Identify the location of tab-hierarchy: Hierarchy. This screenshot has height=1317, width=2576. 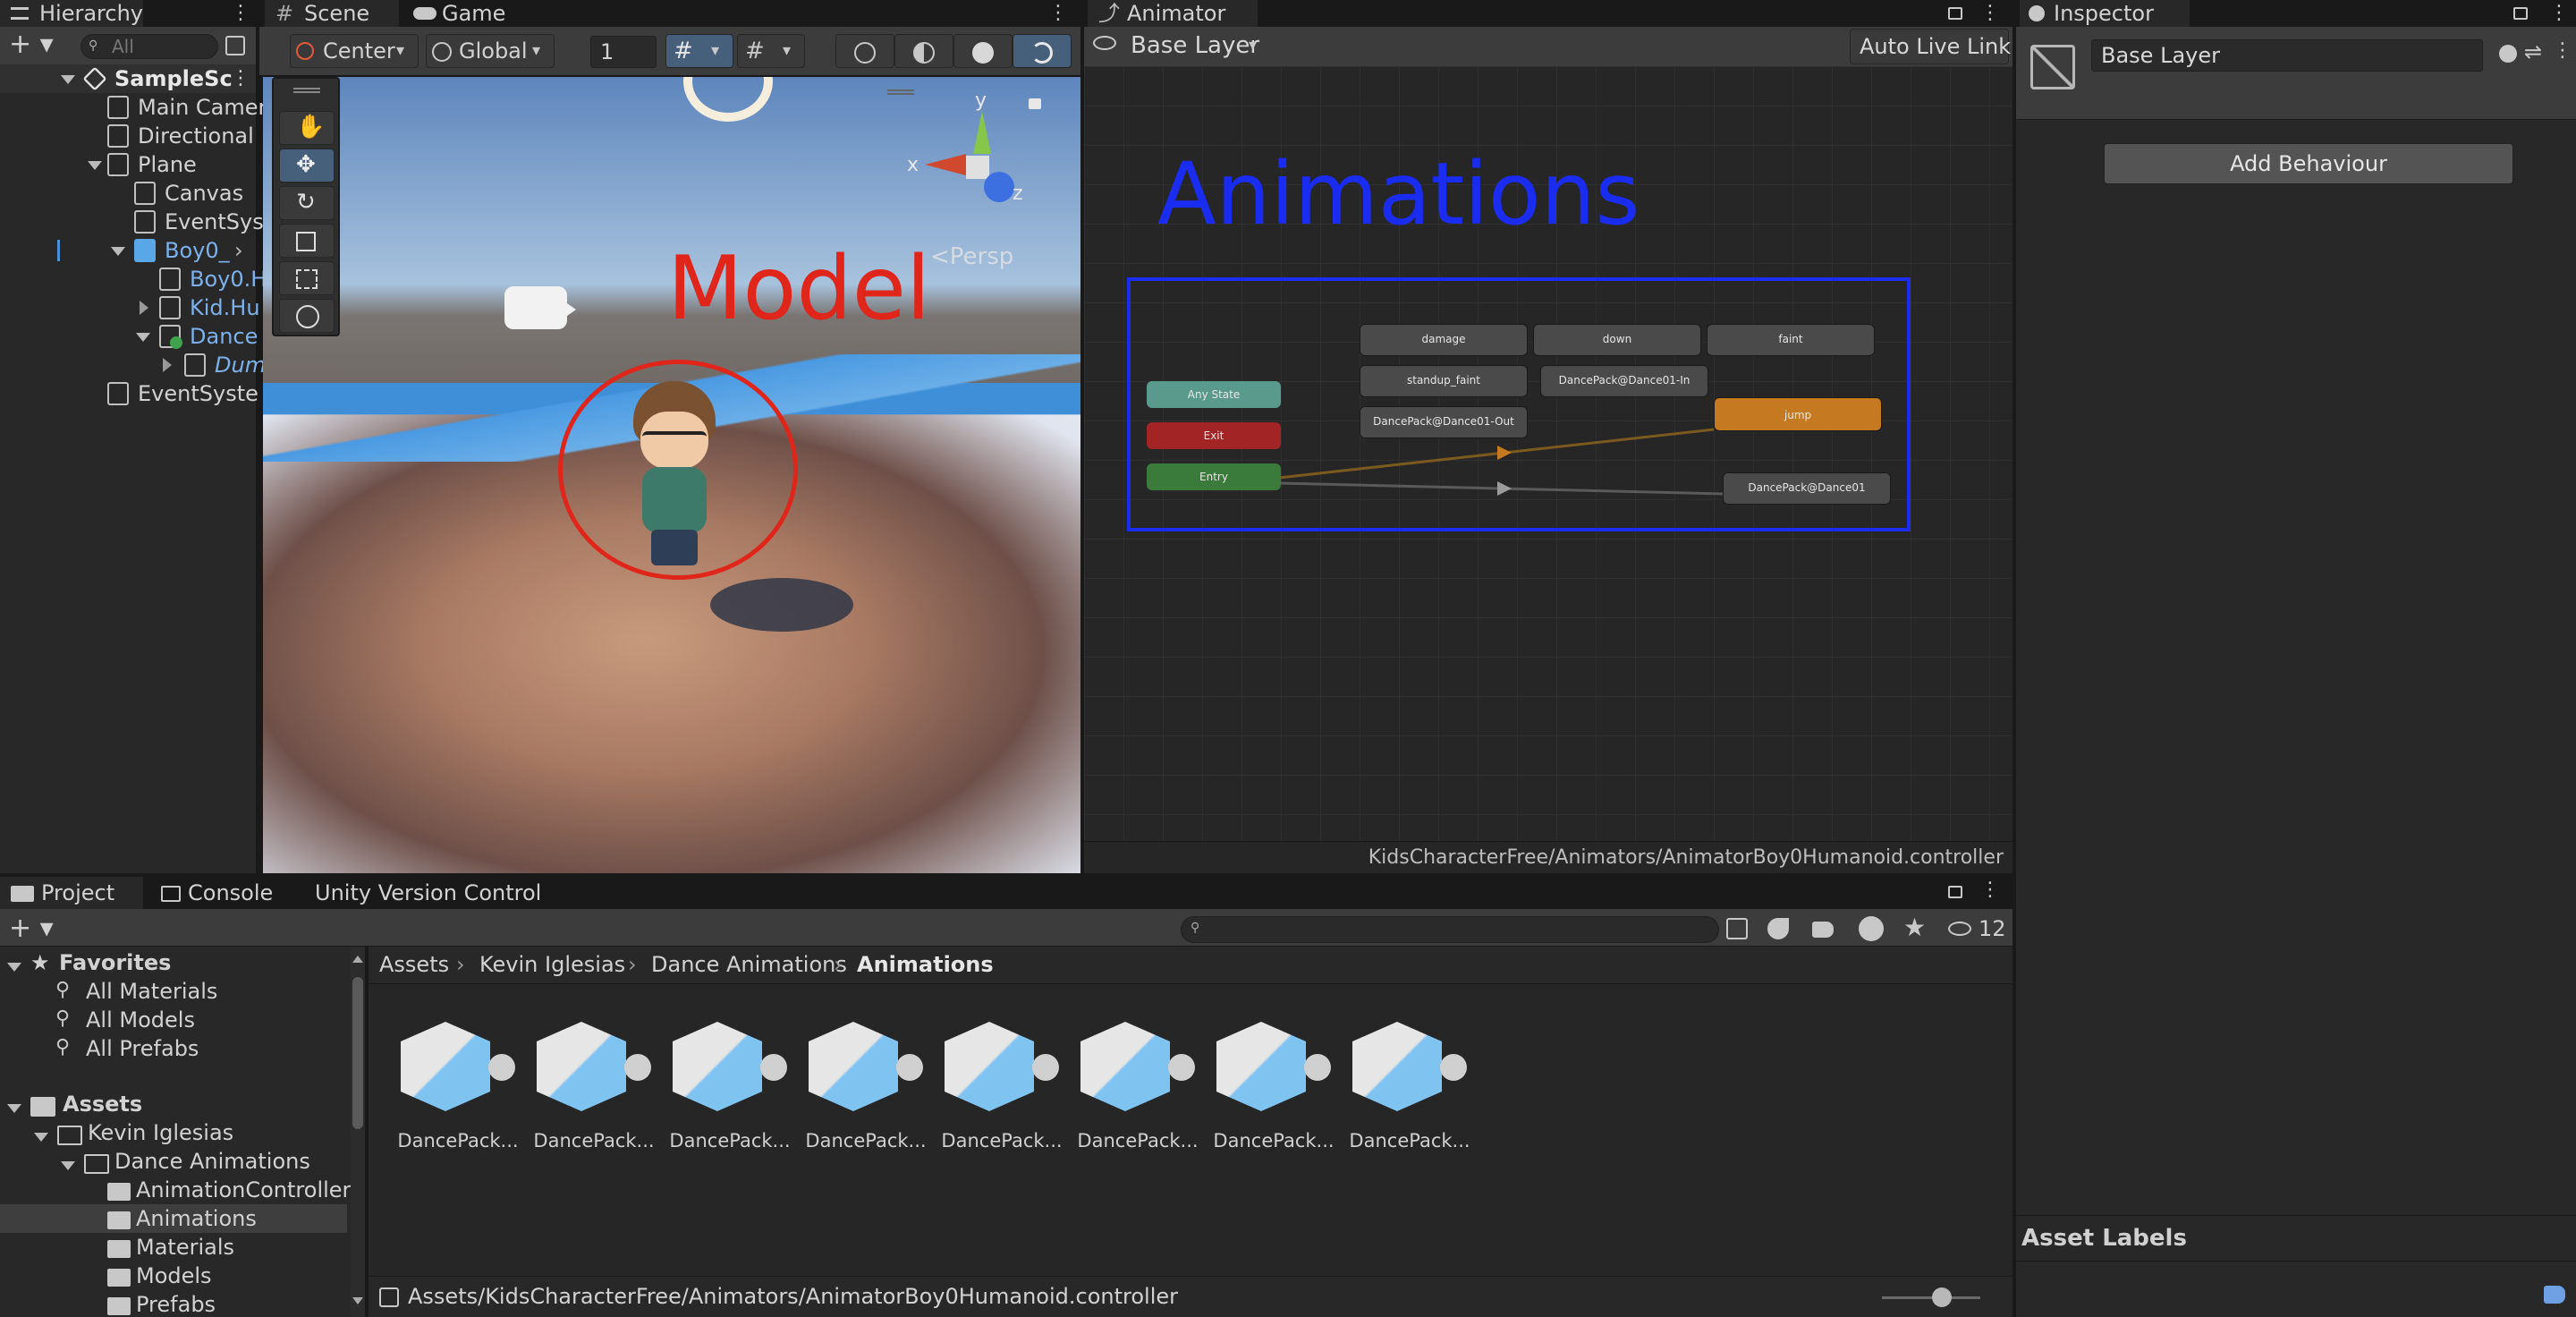
(71, 13).